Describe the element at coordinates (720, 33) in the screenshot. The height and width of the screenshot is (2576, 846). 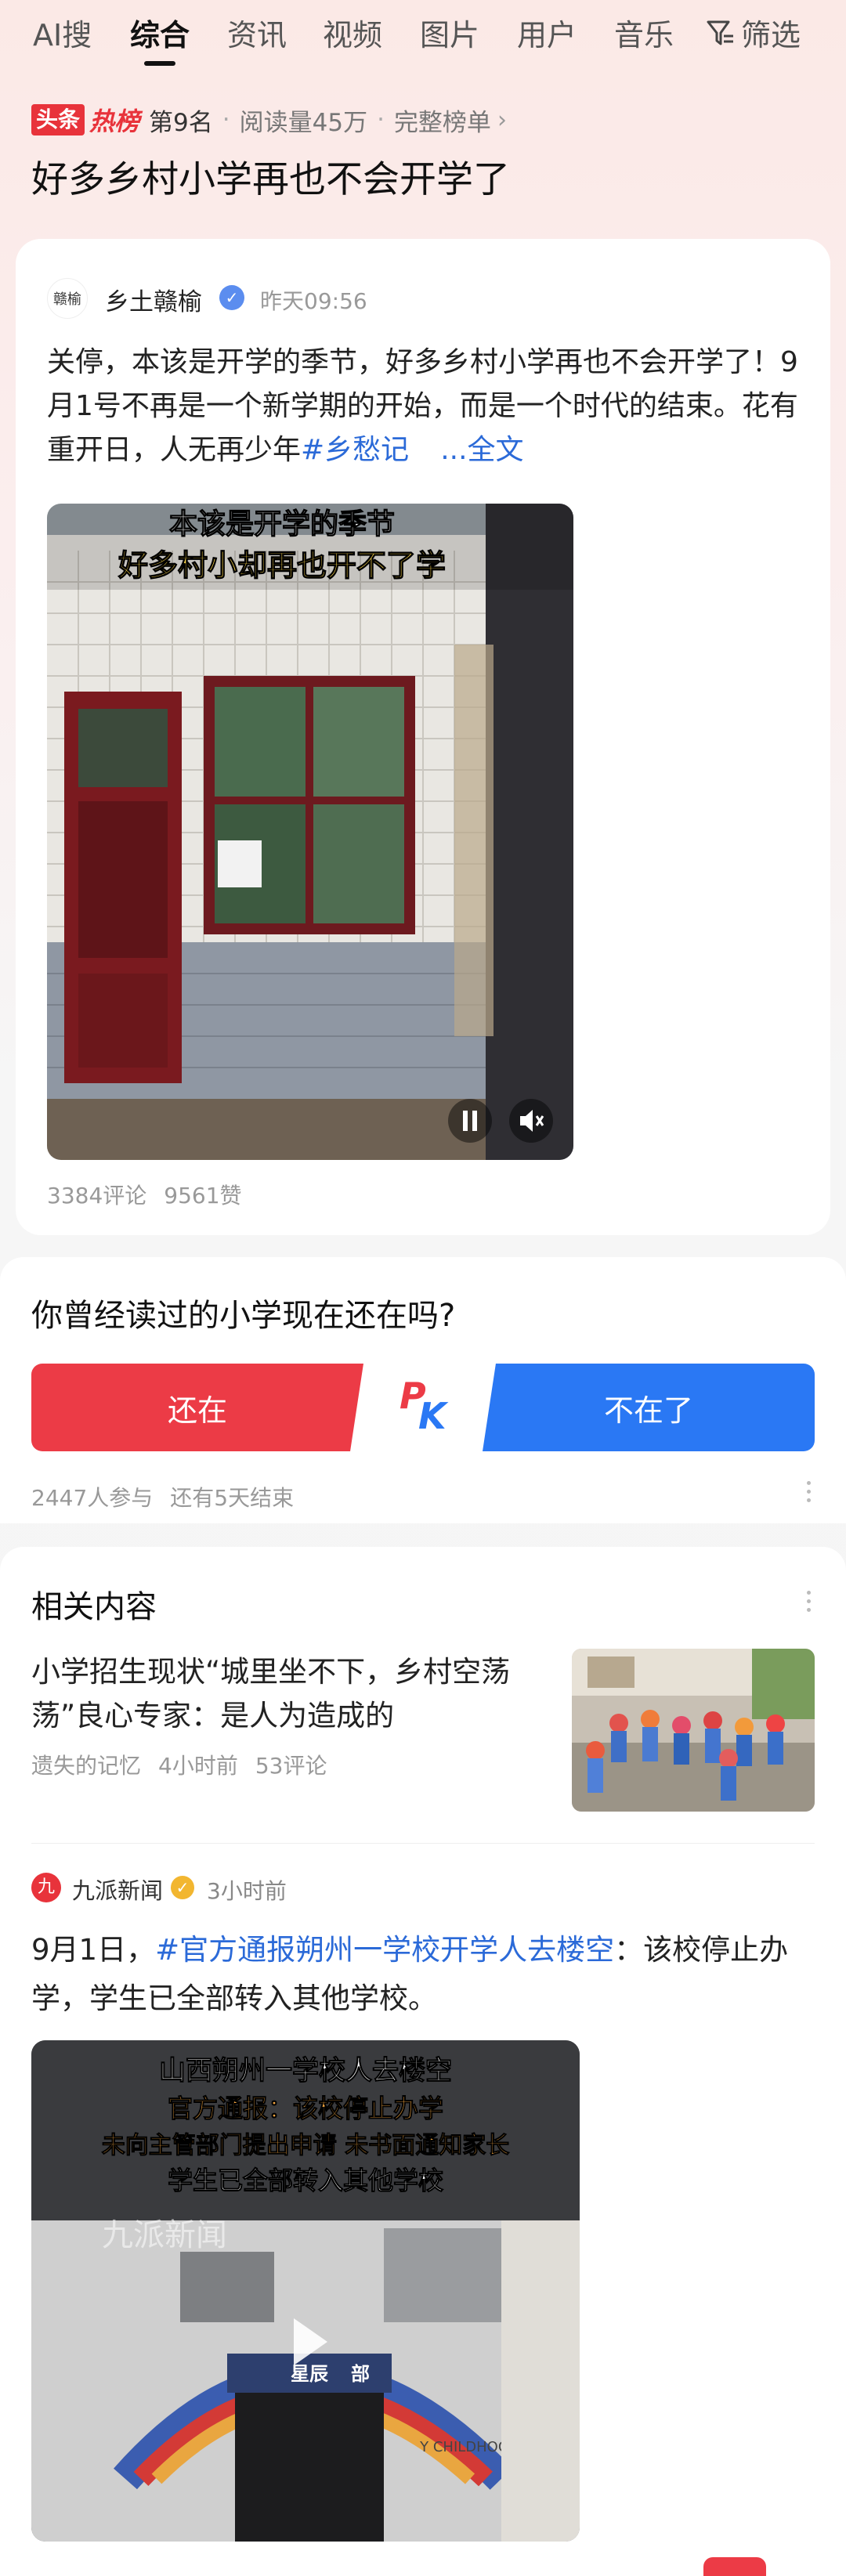
I see `filter-icon` at that location.